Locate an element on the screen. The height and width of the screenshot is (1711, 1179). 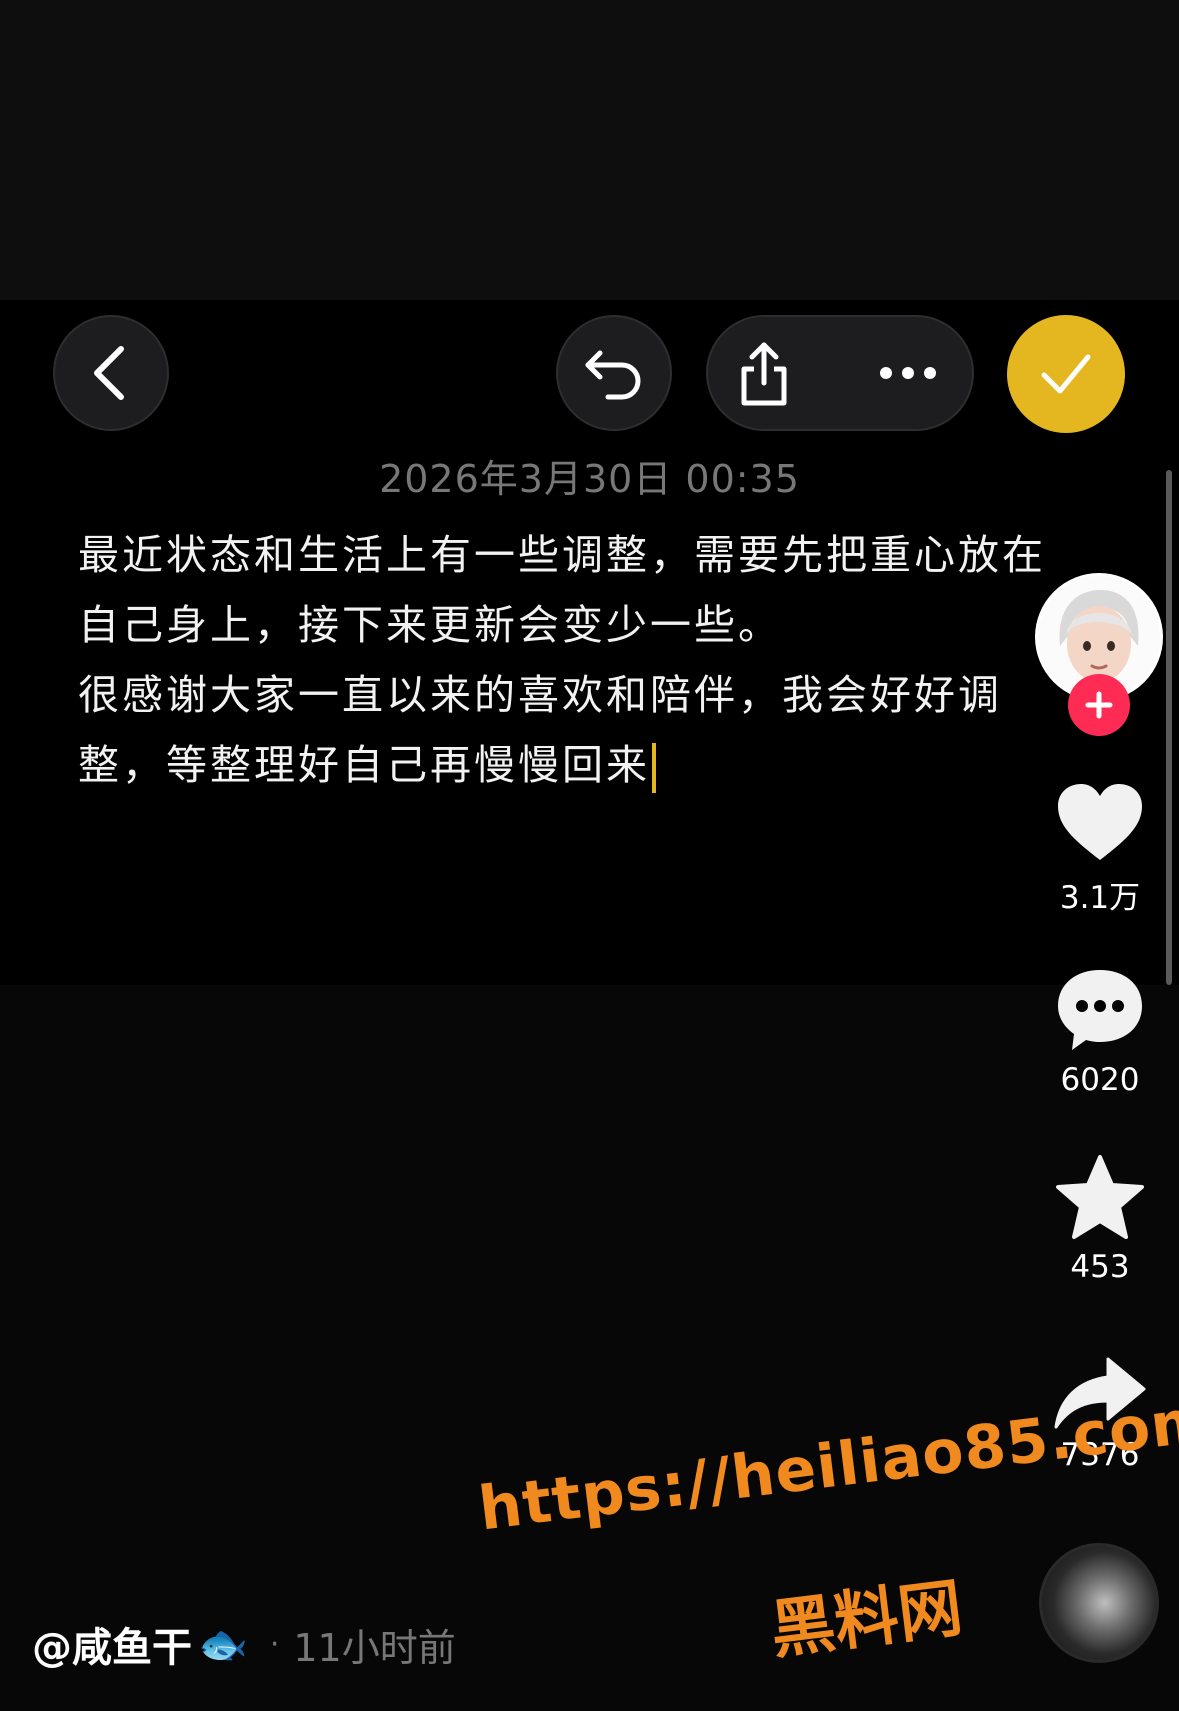
undo-icon is located at coordinates (613, 375).